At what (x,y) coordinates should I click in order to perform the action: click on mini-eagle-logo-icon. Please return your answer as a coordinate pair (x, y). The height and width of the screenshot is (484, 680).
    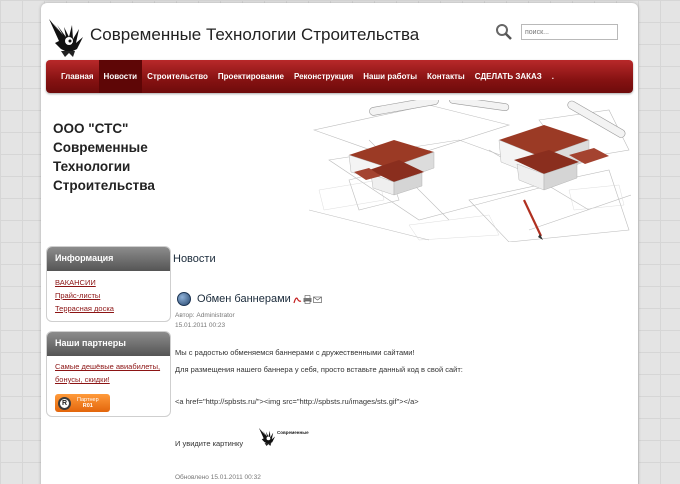
    Looking at the image, I should click on (267, 436).